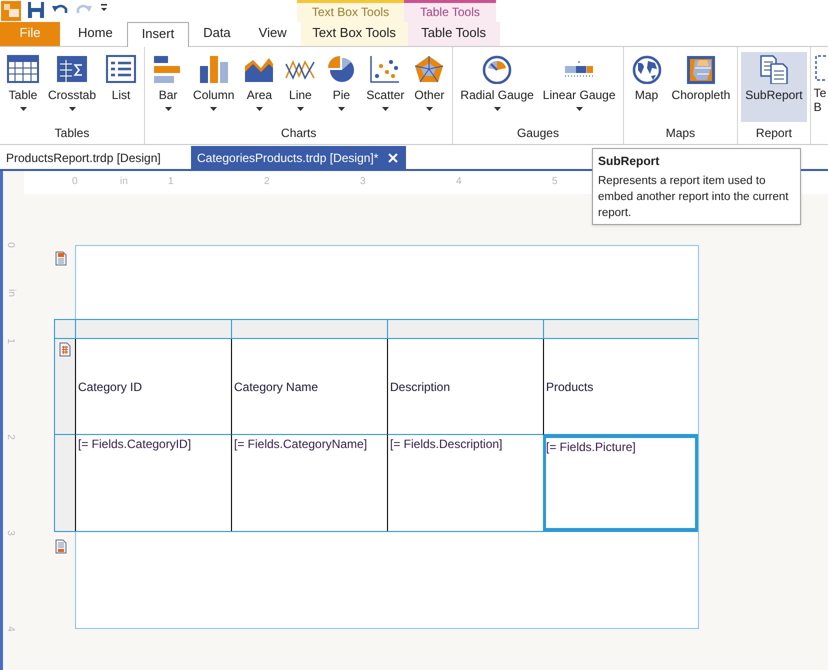 The image size is (828, 670). What do you see at coordinates (214, 69) in the screenshot?
I see `column-chart-icon` at bounding box center [214, 69].